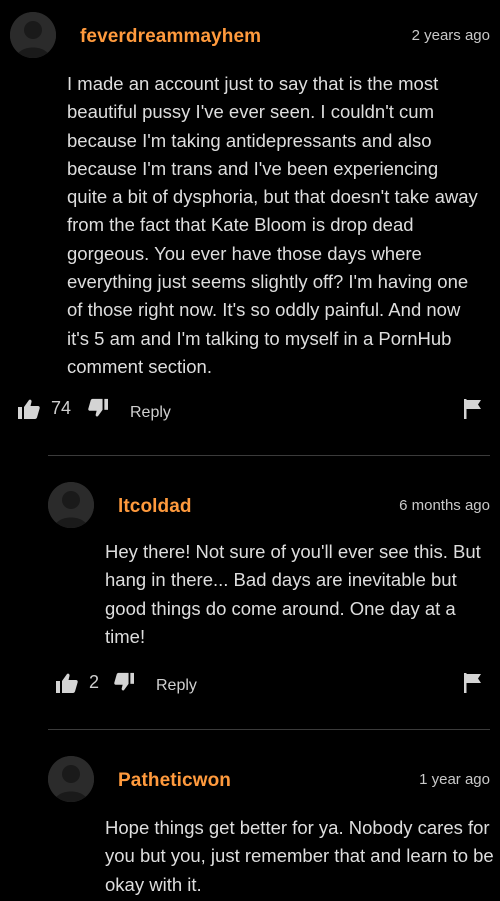 This screenshot has height=901, width=500. What do you see at coordinates (170, 37) in the screenshot?
I see `comment-username: feverdreammayhem` at bounding box center [170, 37].